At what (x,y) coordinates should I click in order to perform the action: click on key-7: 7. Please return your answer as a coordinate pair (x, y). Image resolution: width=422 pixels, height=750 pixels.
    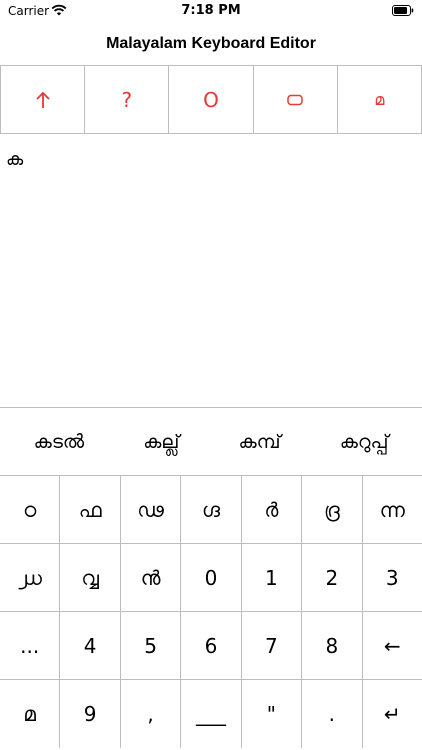
    Looking at the image, I should click on (272, 645).